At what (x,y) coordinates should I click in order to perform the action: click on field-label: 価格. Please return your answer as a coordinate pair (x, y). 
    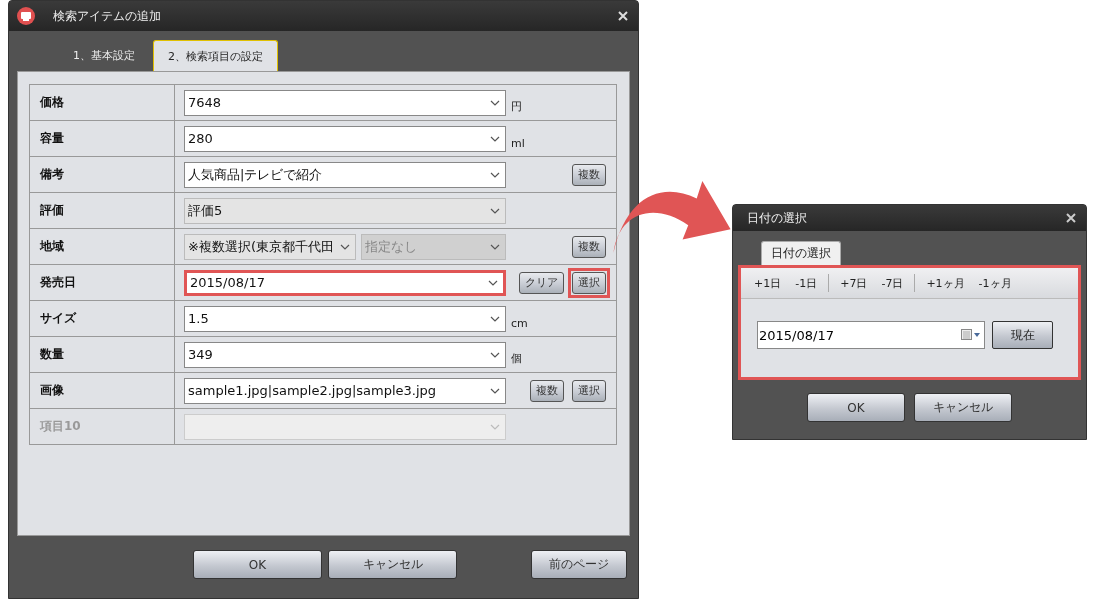
    Looking at the image, I should click on (102, 102).